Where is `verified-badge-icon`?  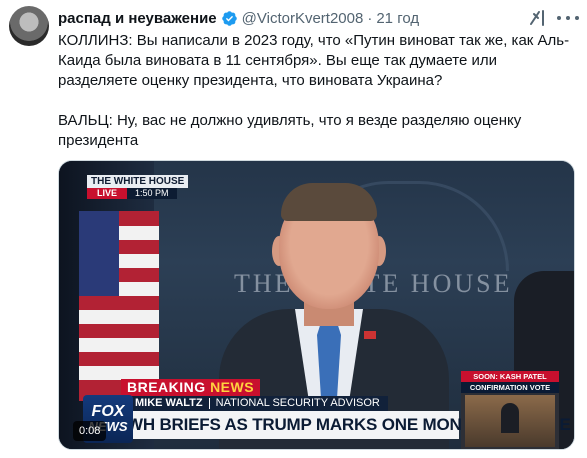 verified-badge-icon is located at coordinates (229, 18).